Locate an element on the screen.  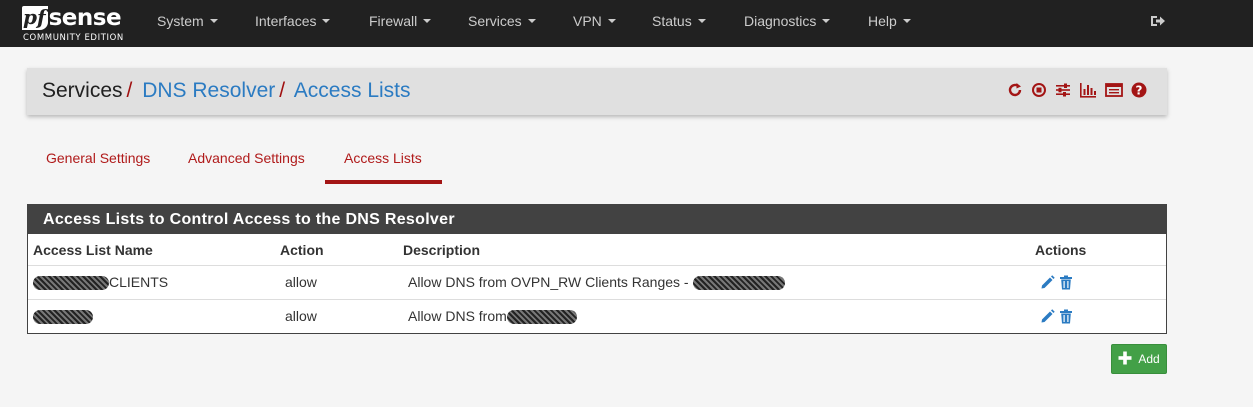
nav-system-label: System is located at coordinates (180, 21).